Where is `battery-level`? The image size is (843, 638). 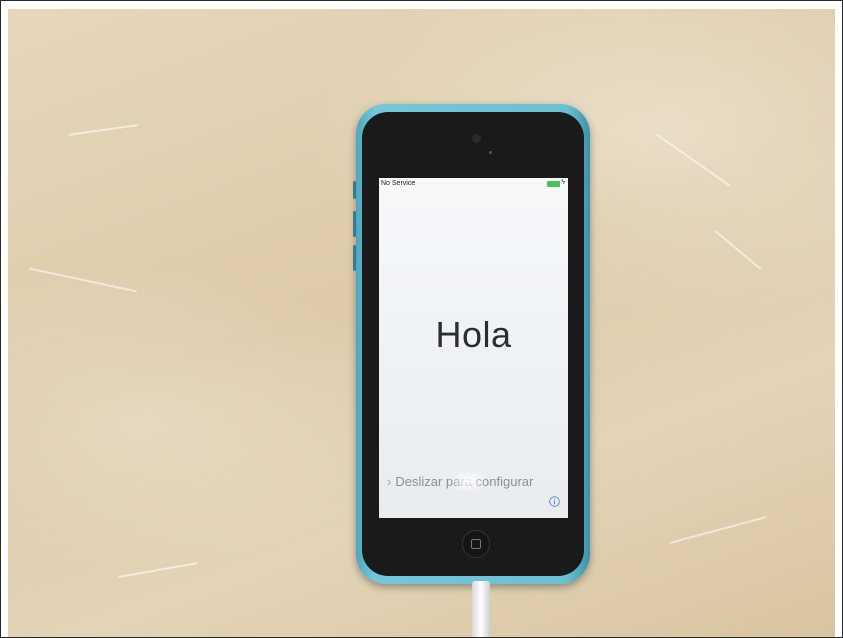 battery-level is located at coordinates (553, 184).